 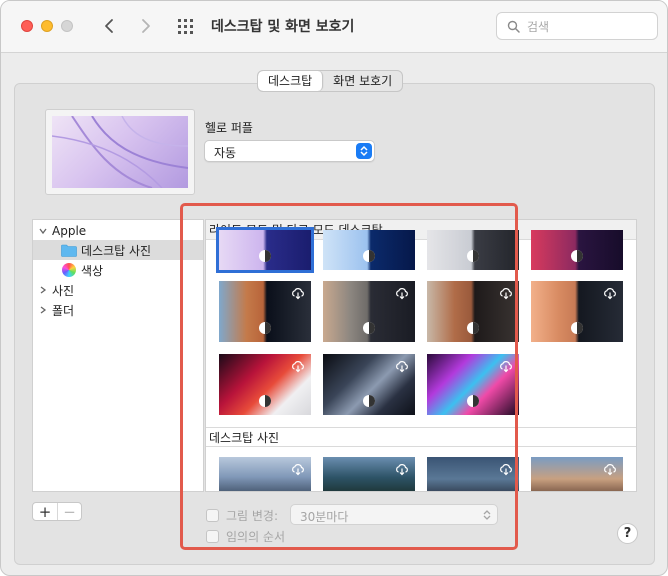 I want to click on sidebar-item-desktop-pictures: 데스크탑 사진, so click(x=118, y=250).